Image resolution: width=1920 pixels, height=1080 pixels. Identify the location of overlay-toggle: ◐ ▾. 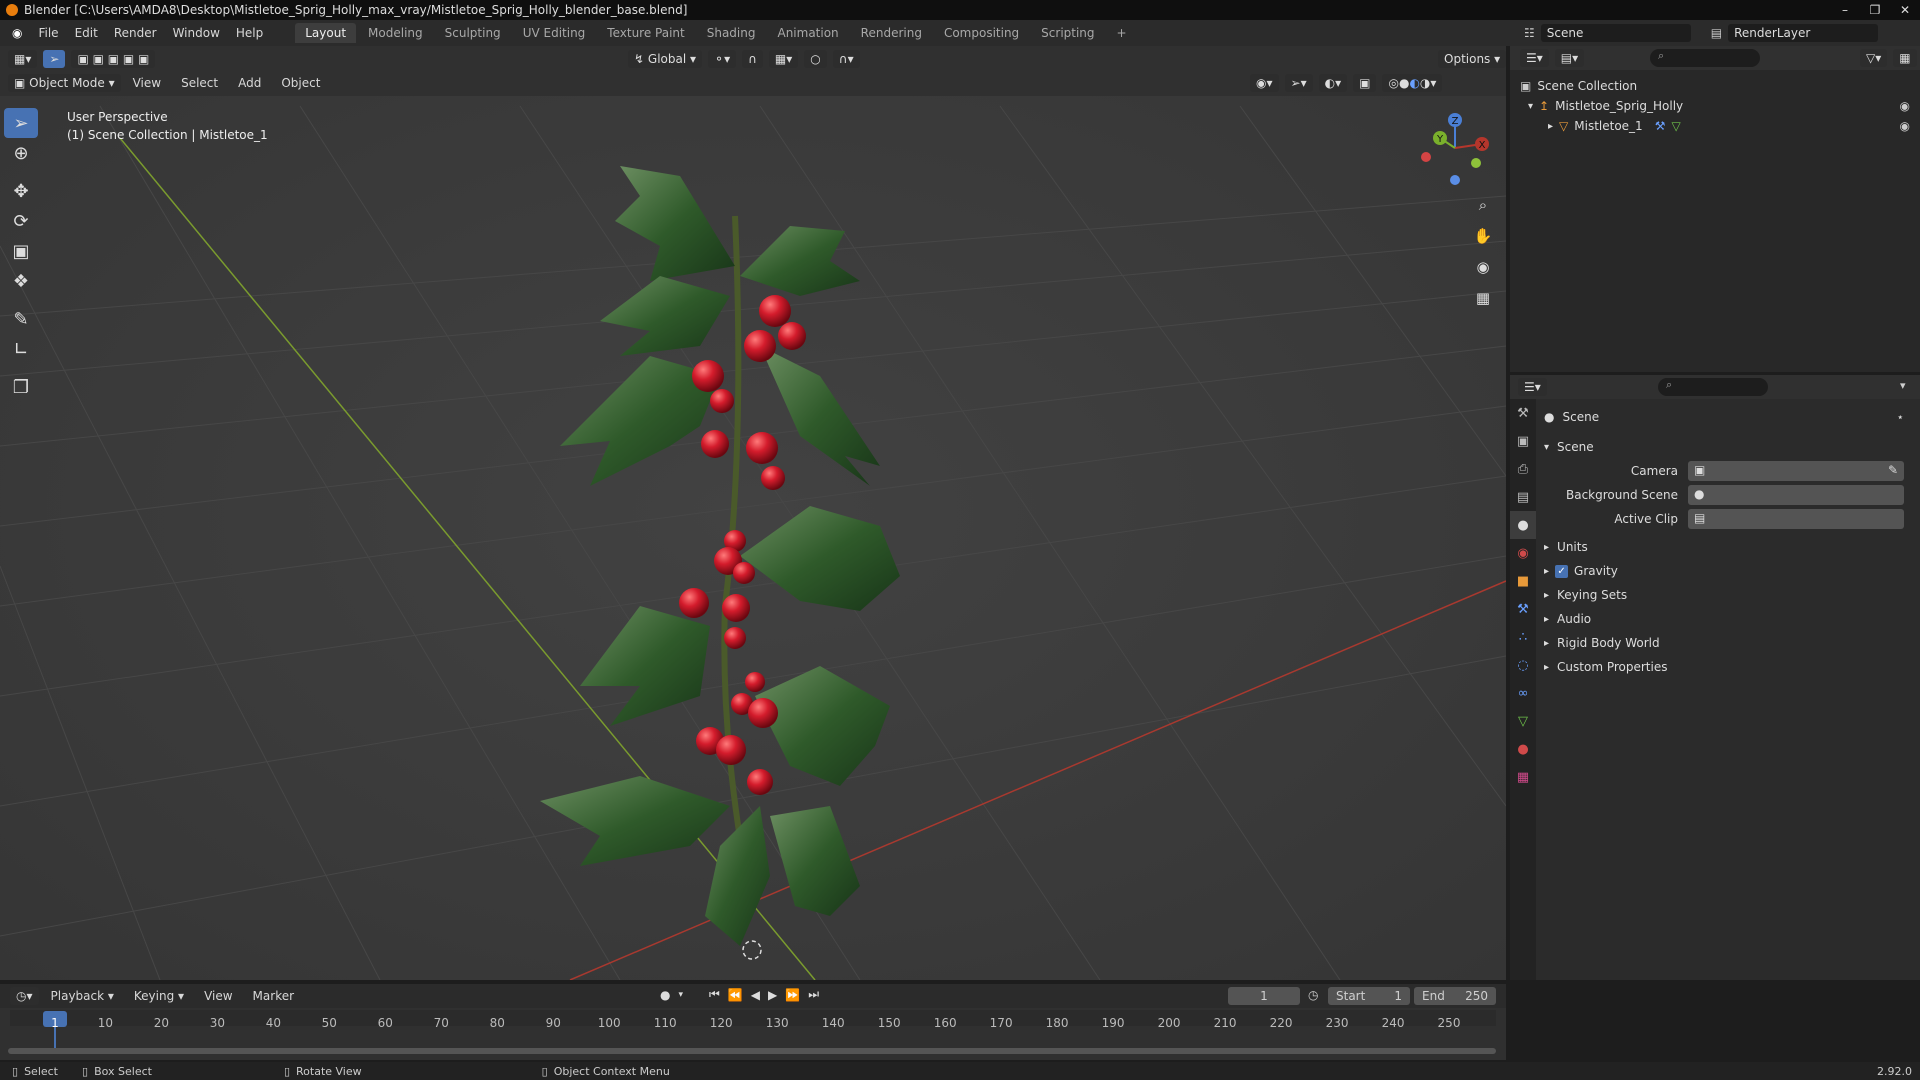
(1333, 83).